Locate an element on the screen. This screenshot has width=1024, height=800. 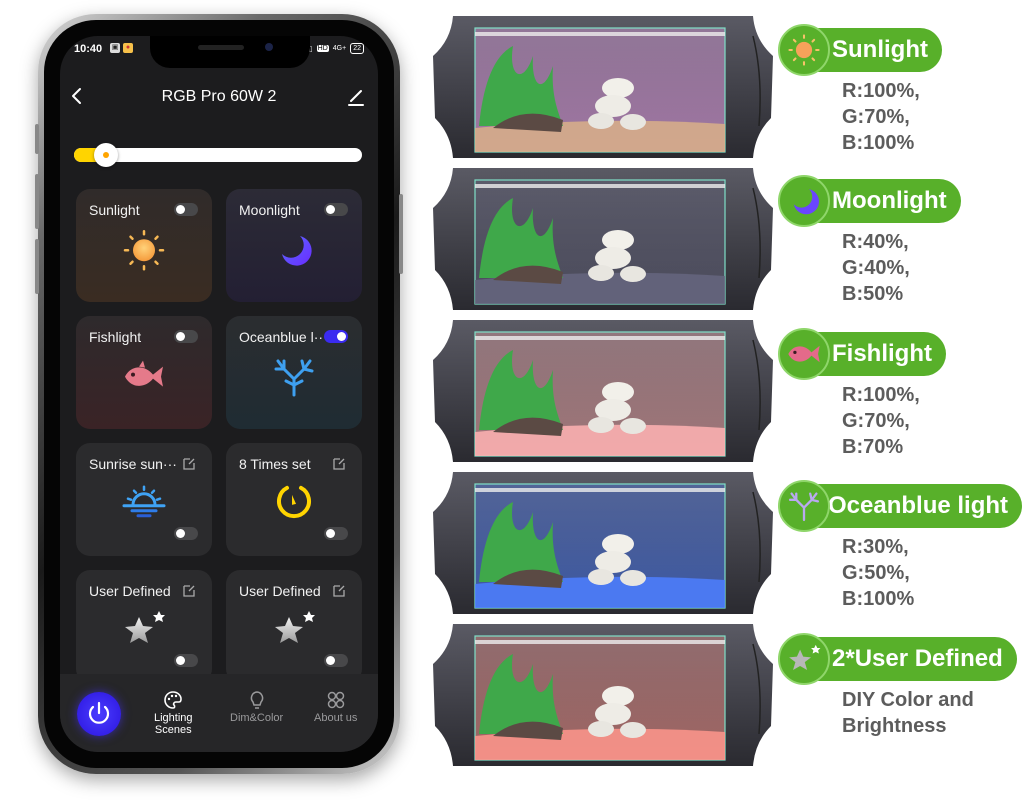
device-title: RGB Pro 60W 2 is located at coordinates (219, 96).